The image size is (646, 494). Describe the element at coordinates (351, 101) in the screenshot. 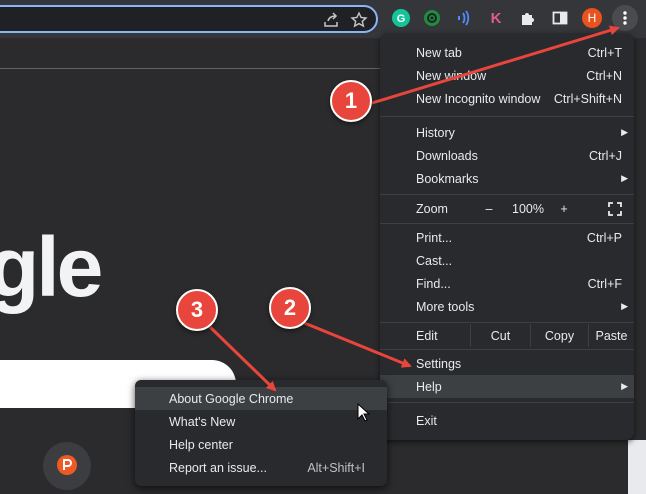

I see `step-badge-1: 1` at that location.